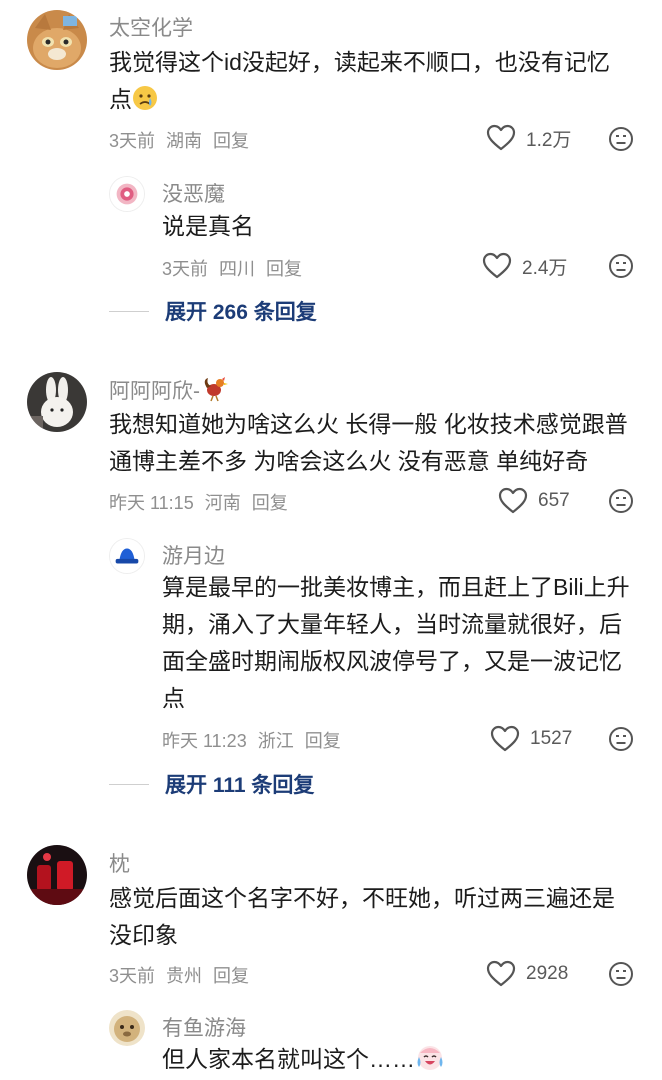 The image size is (662, 1080). What do you see at coordinates (151, 27) in the screenshot?
I see `username: 太空化学` at bounding box center [151, 27].